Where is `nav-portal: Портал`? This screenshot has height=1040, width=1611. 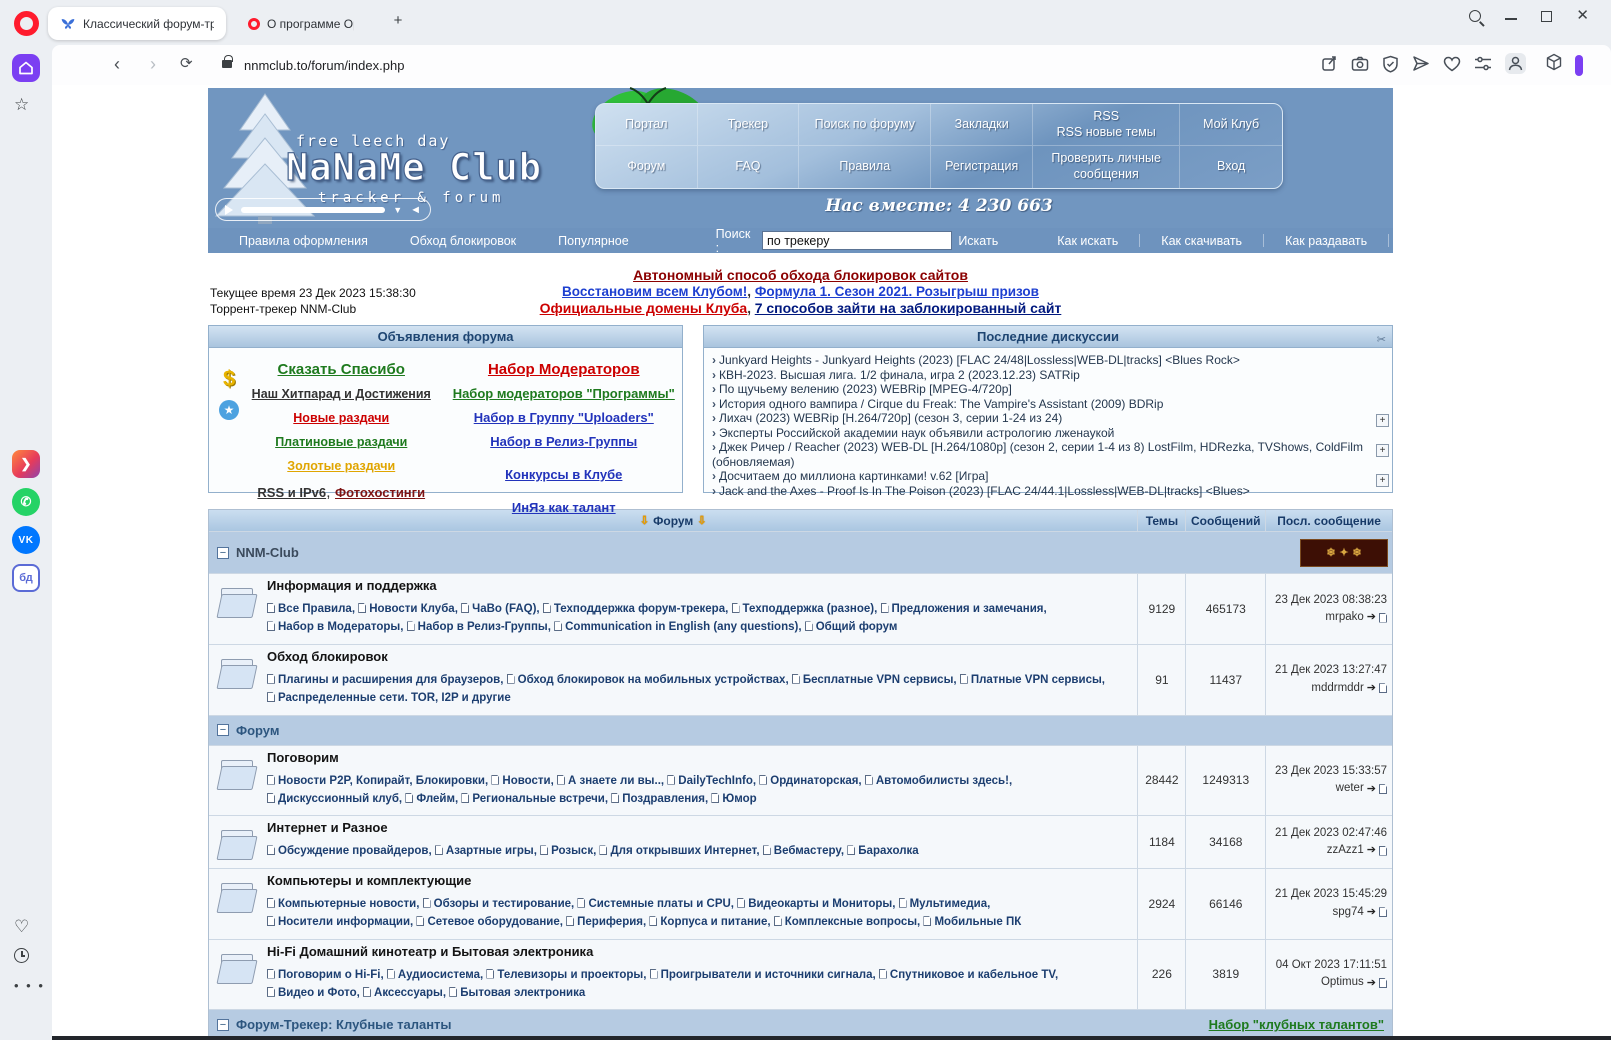 nav-portal: Портал is located at coordinates (647, 125).